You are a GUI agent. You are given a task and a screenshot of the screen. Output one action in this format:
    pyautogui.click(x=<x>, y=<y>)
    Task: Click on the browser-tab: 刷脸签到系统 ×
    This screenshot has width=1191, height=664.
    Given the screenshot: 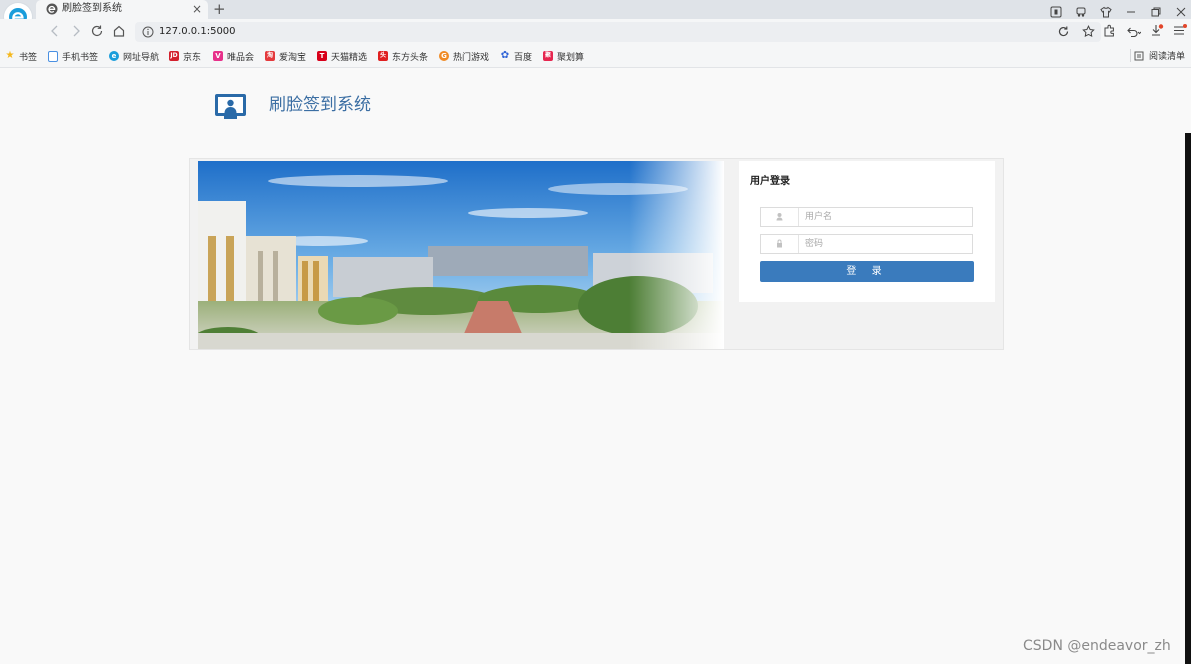 What is the action you would take?
    pyautogui.click(x=122, y=9)
    